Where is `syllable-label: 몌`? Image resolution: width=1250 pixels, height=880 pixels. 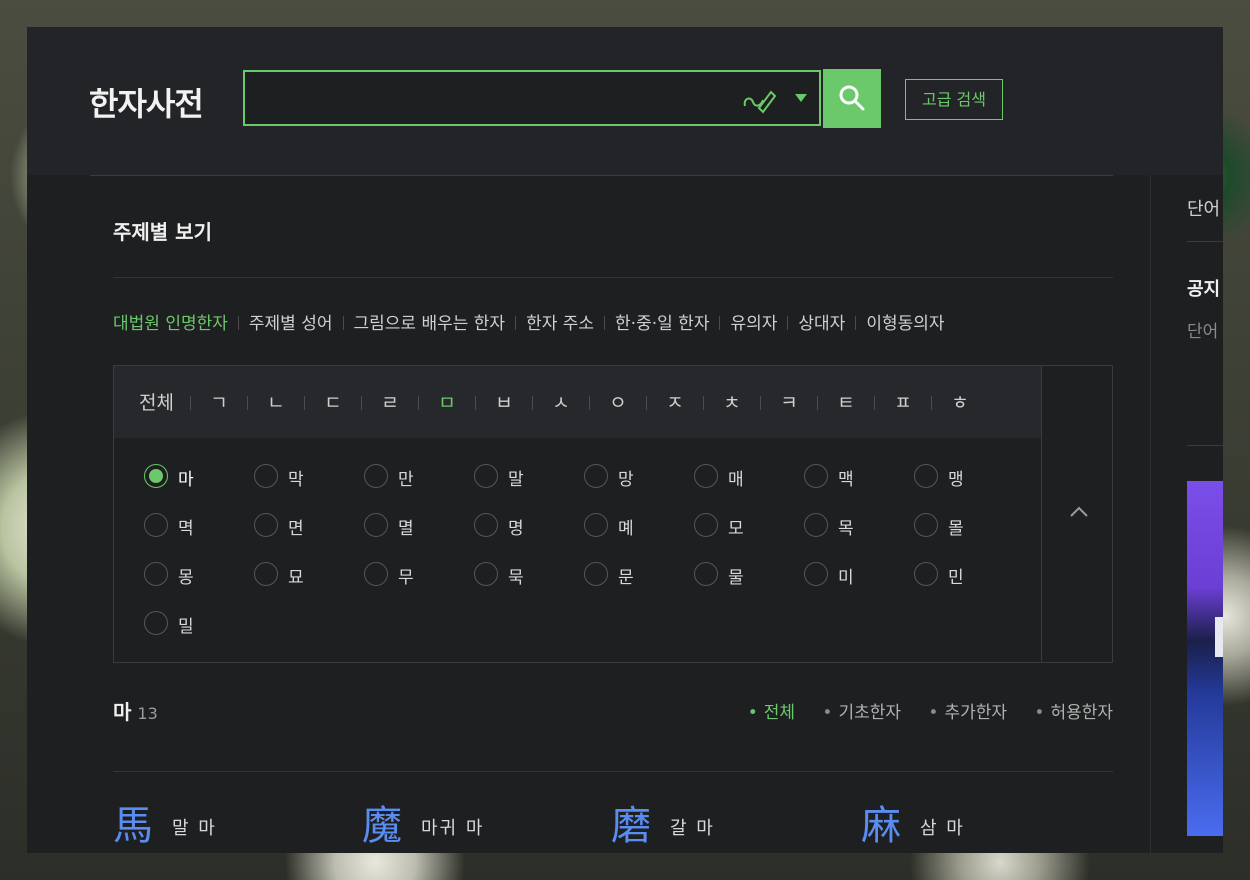
syllable-label: 몌 is located at coordinates (626, 529).